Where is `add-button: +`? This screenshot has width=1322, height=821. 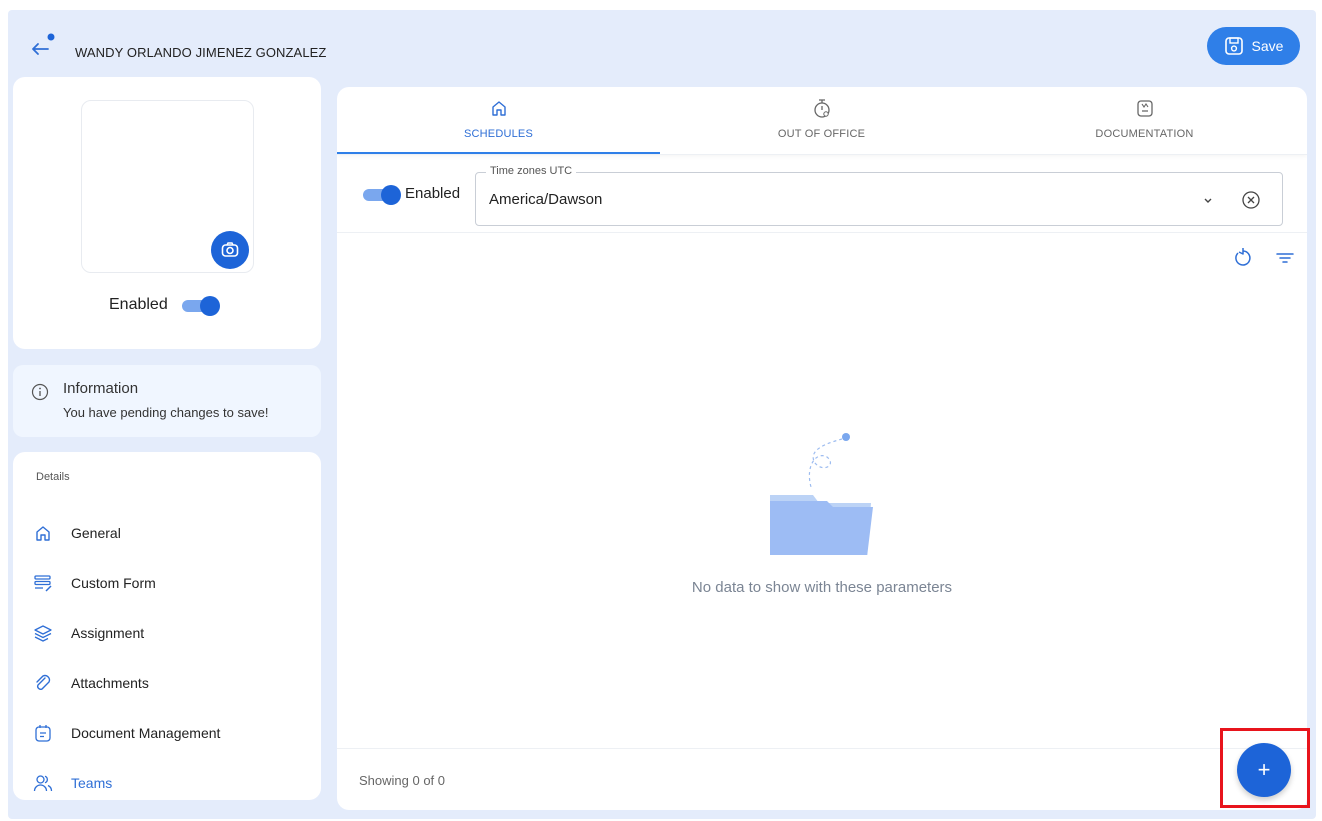
add-button: + is located at coordinates (1264, 770).